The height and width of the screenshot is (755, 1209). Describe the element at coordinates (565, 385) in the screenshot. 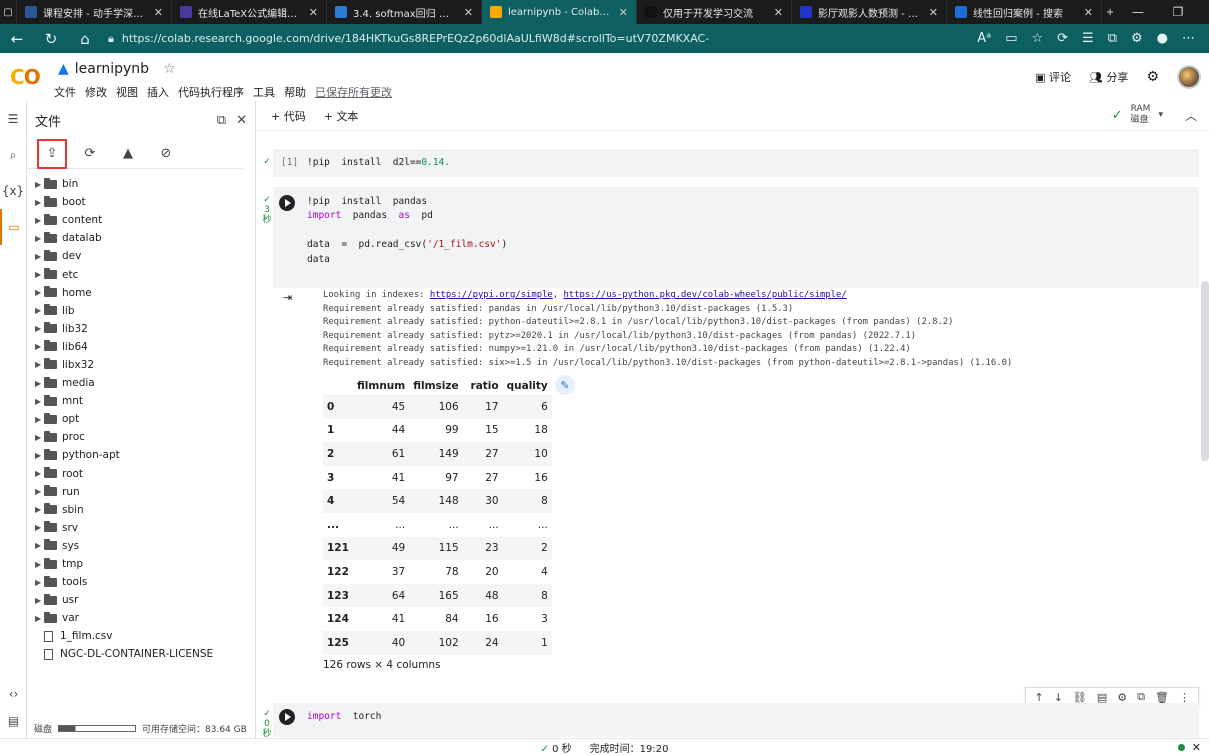

I see `magic-wand-icon: ✎` at that location.